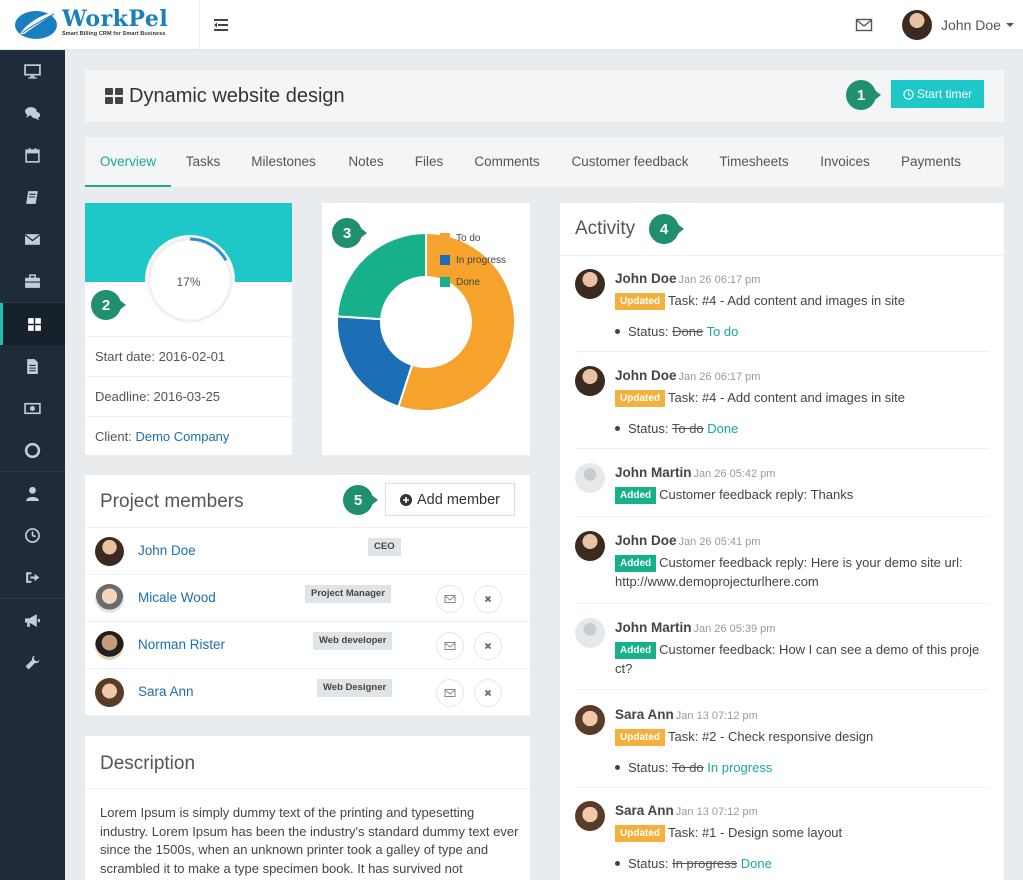  Describe the element at coordinates (283, 162) in the screenshot. I see `tab-milestones: Milestones` at that location.